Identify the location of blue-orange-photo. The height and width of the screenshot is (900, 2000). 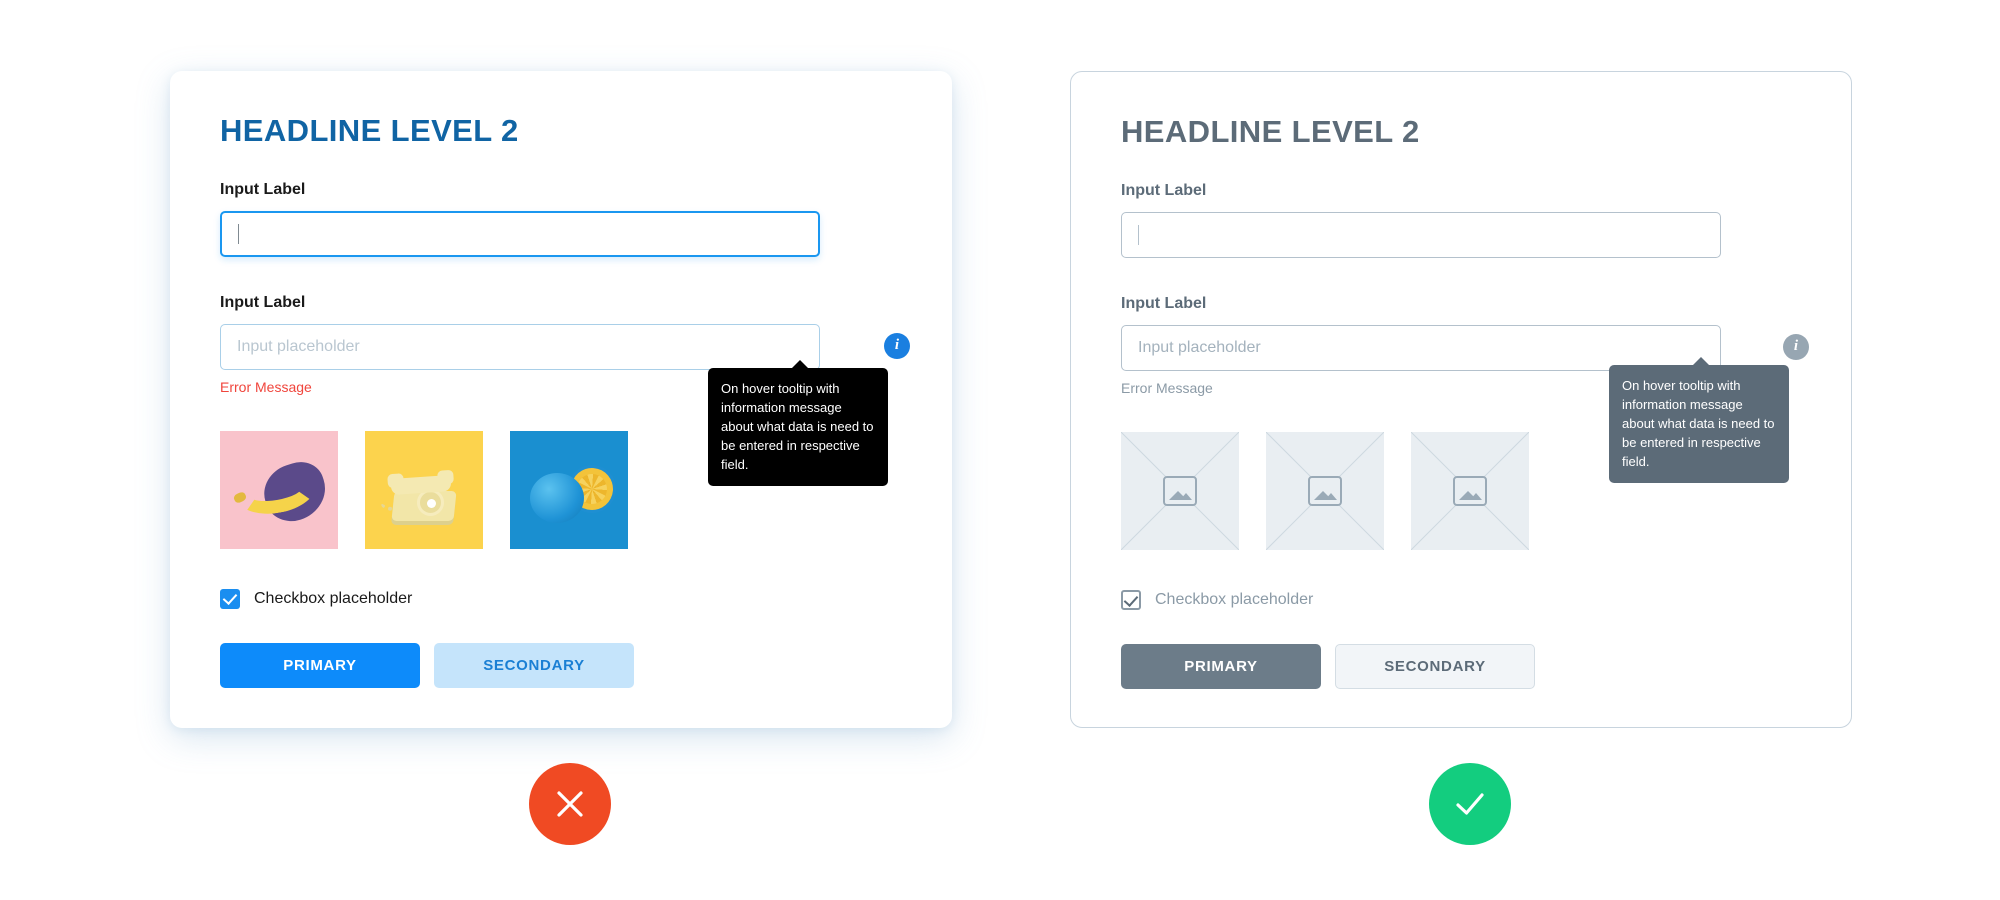
(569, 489).